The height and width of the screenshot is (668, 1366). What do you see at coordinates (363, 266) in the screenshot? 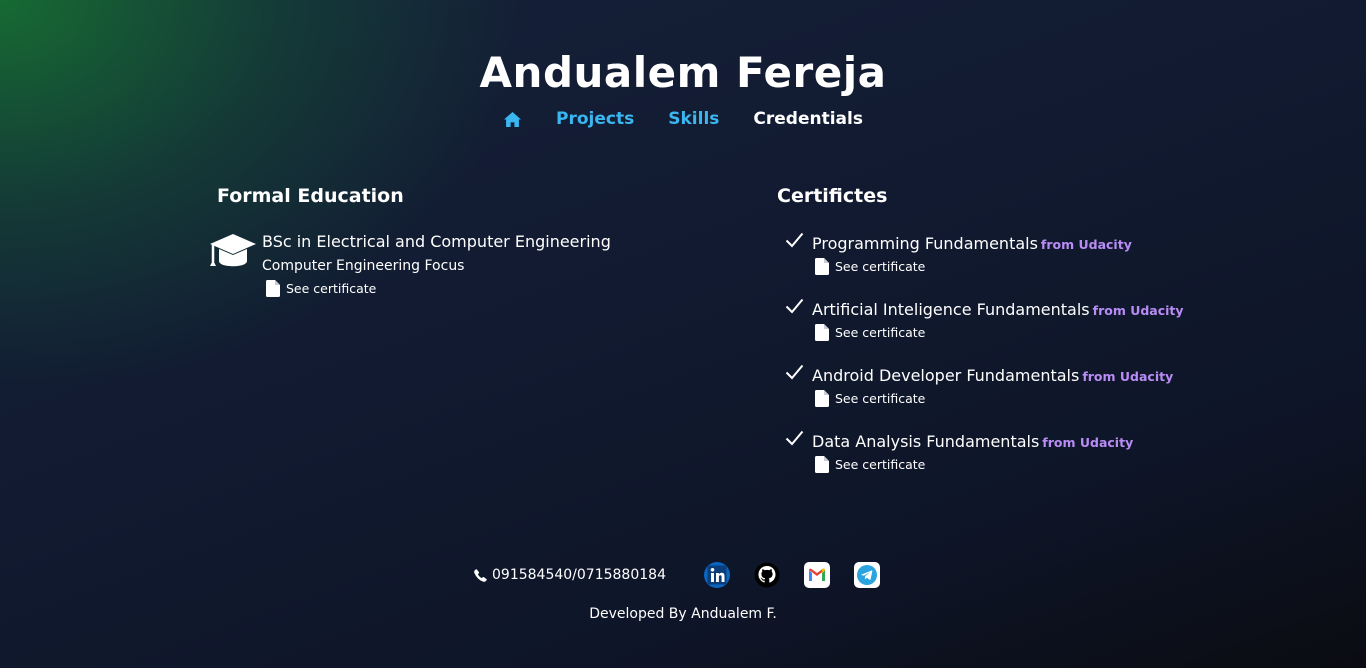
I see `degree-focus: Computer Engineering Focus` at bounding box center [363, 266].